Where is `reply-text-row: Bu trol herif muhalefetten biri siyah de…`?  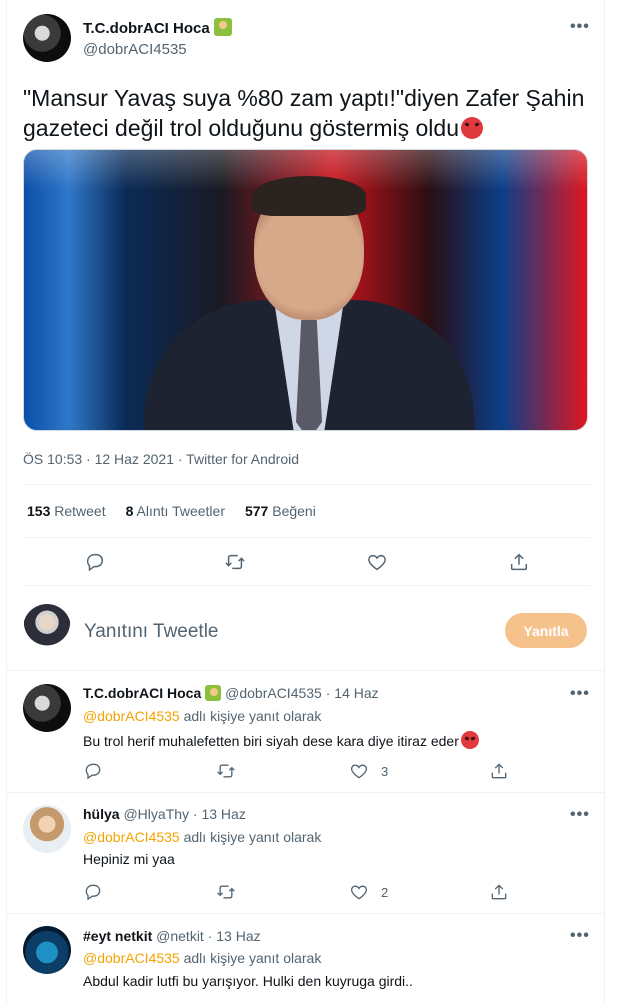
reply-text-row: Bu trol herif muhalefetten biri siyah de… is located at coordinates (281, 740).